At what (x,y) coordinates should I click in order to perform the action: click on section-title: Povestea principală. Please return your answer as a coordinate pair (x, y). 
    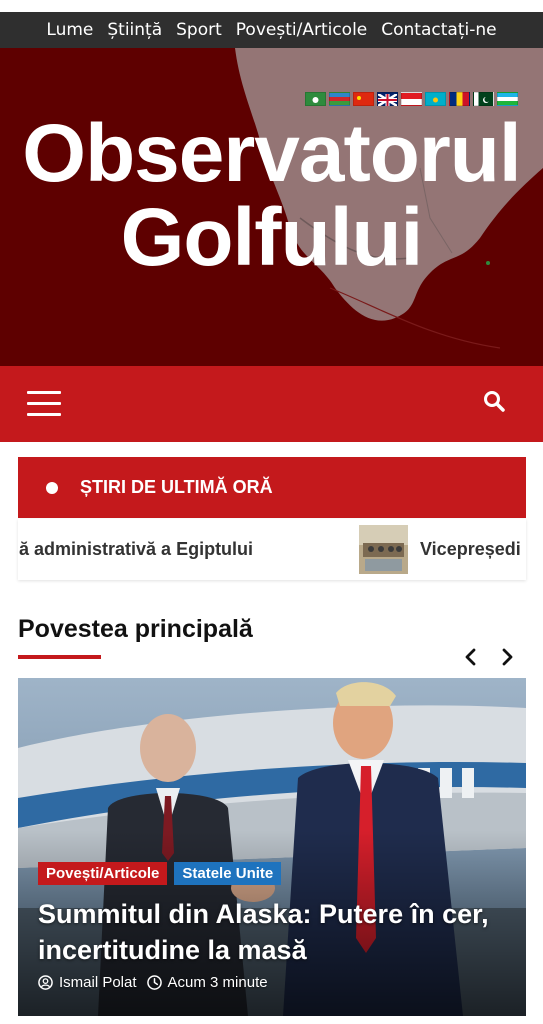
    Looking at the image, I should click on (135, 629).